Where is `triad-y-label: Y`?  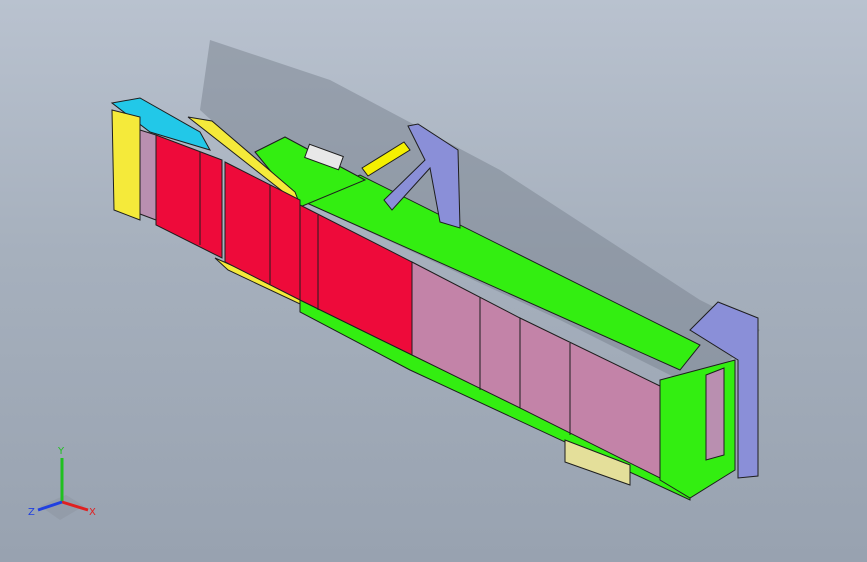 triad-y-label: Y is located at coordinates (61, 451).